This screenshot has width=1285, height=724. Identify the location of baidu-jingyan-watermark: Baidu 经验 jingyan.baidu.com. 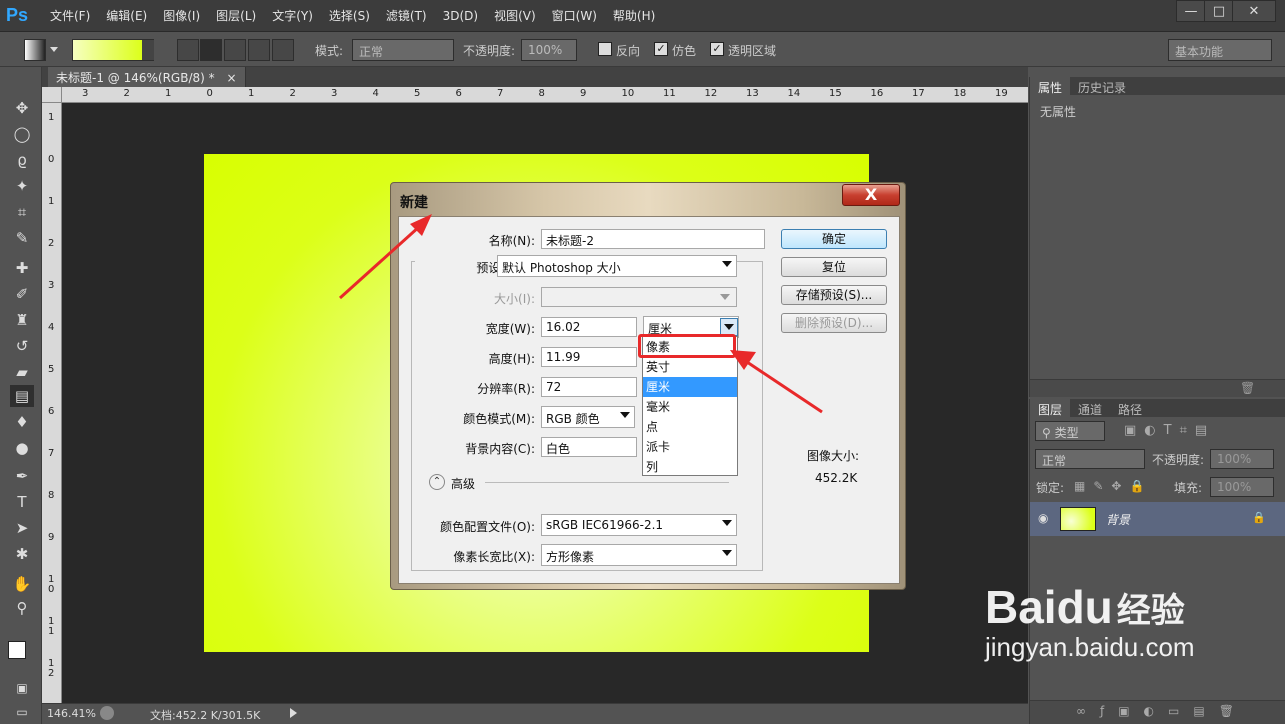
(1090, 621).